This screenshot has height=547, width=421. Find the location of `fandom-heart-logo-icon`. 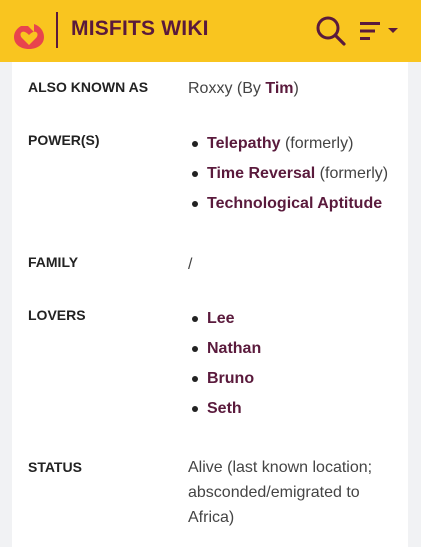

fandom-heart-logo-icon is located at coordinates (29, 30).